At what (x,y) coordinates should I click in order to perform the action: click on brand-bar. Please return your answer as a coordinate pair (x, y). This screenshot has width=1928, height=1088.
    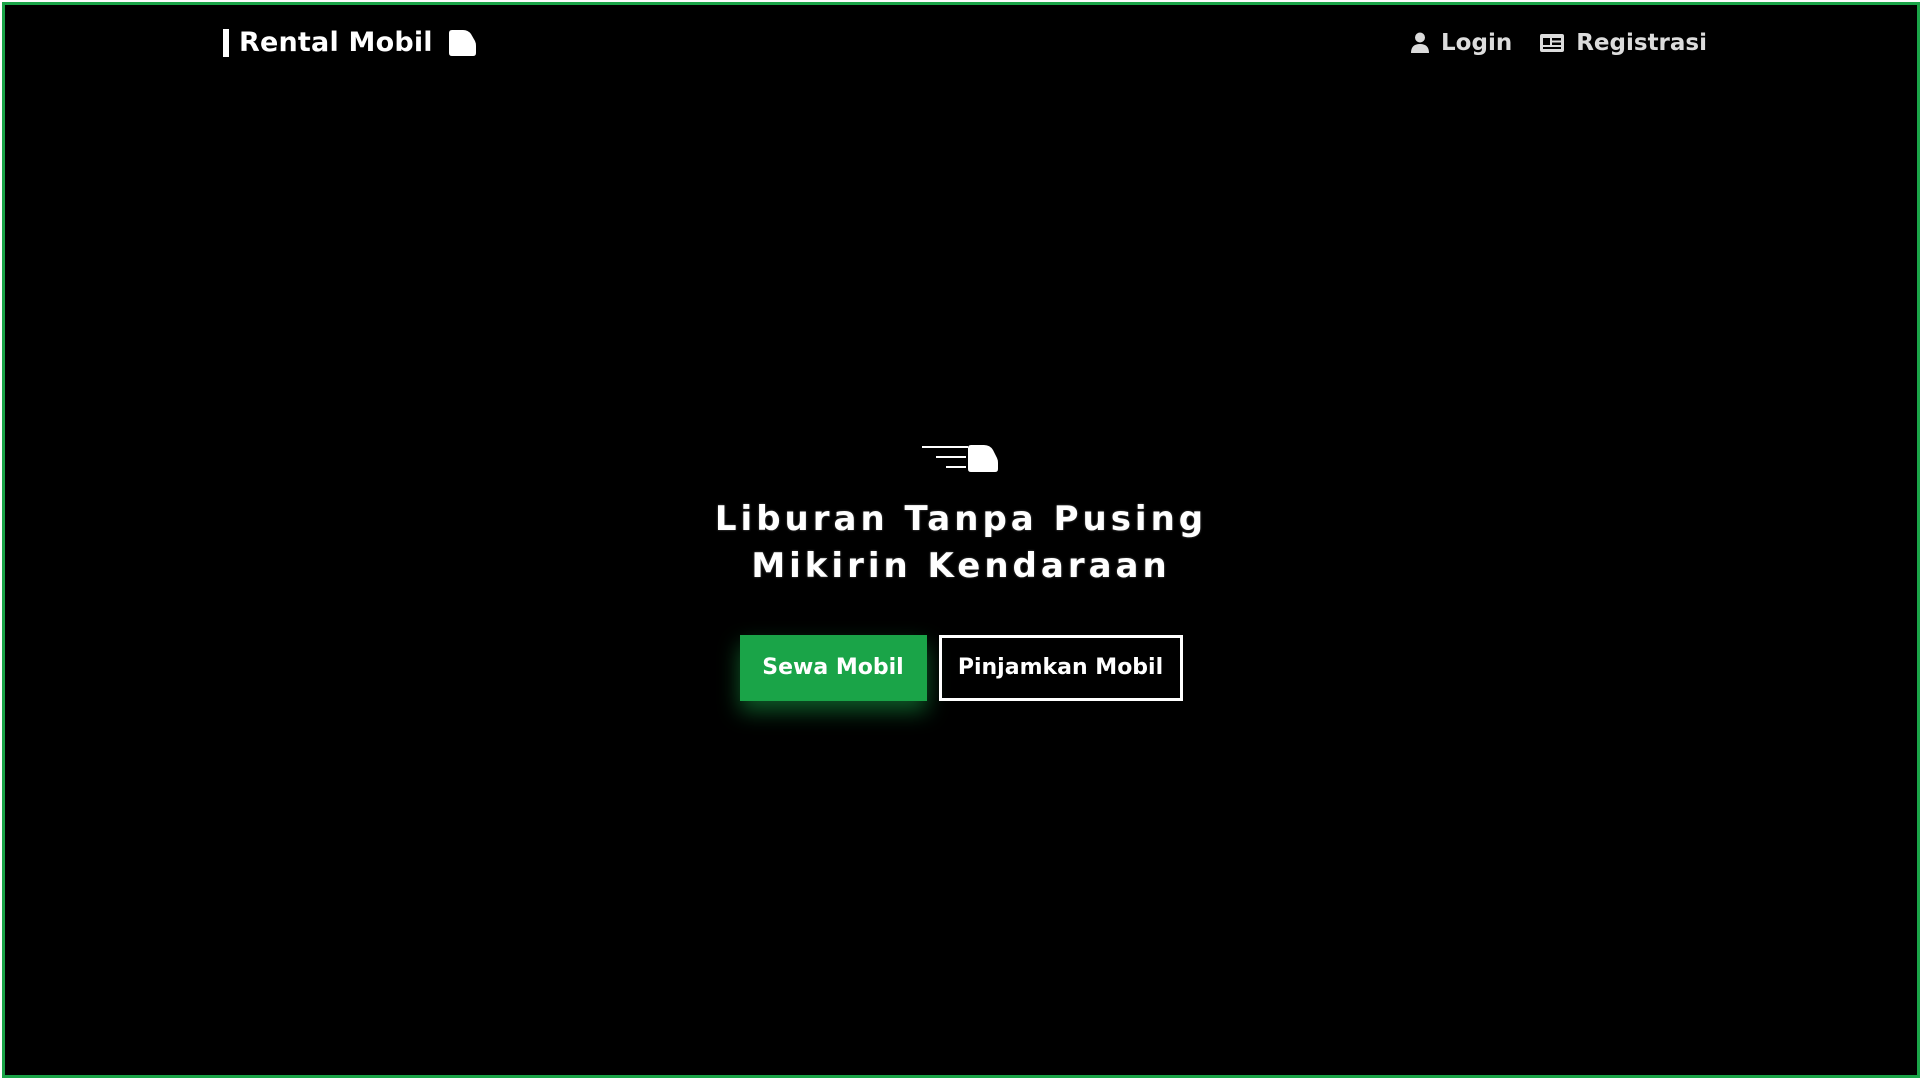
    Looking at the image, I should click on (226, 42).